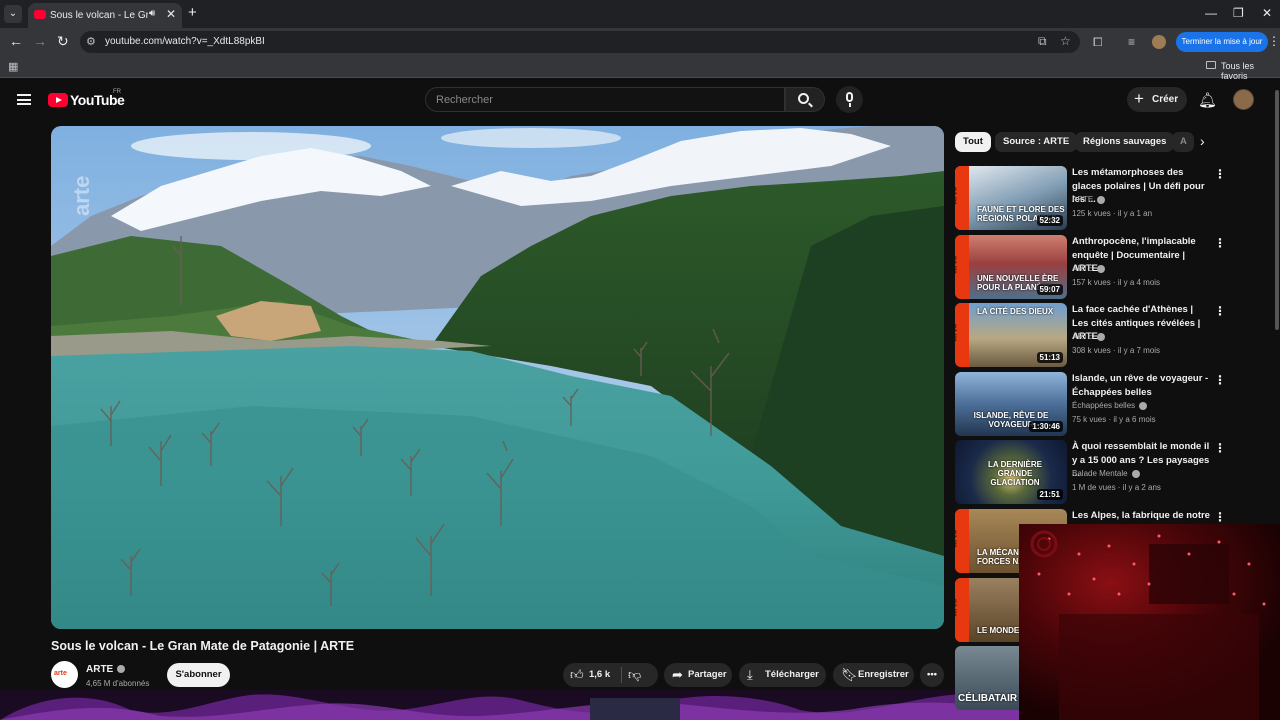 This screenshot has height=720, width=1280. I want to click on page-scrollbar, so click(1277, 210).